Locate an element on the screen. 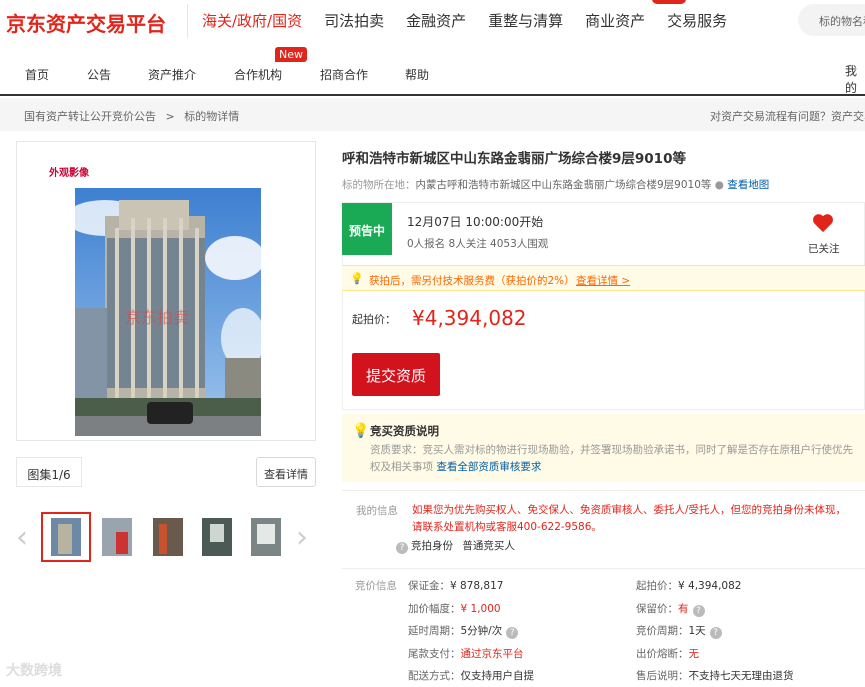  nav-customs-gov: 海关/政府/国资 is located at coordinates (252, 20).